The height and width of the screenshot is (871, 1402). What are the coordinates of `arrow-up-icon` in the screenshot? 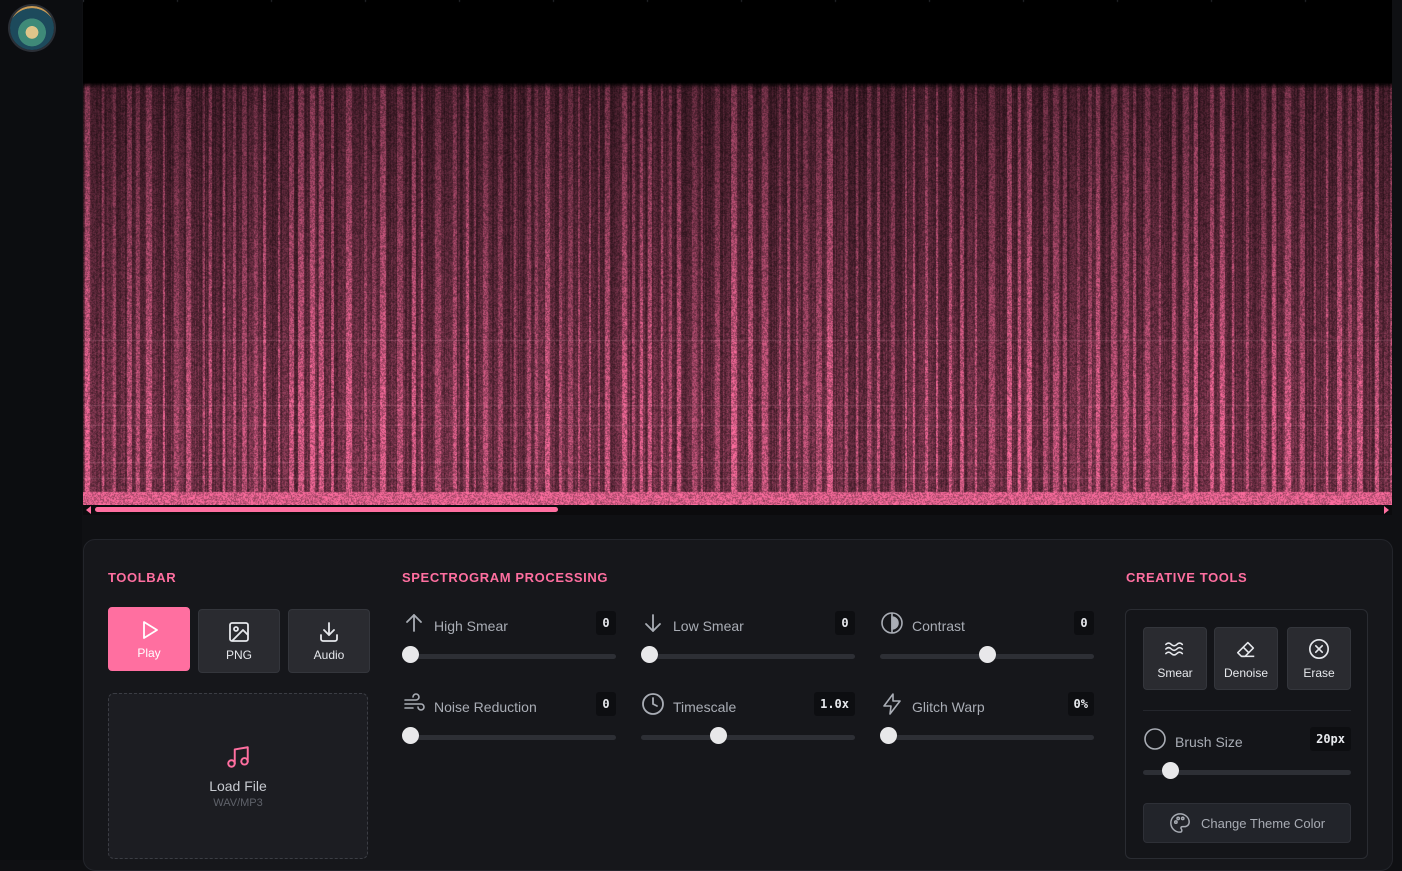 It's located at (414, 623).